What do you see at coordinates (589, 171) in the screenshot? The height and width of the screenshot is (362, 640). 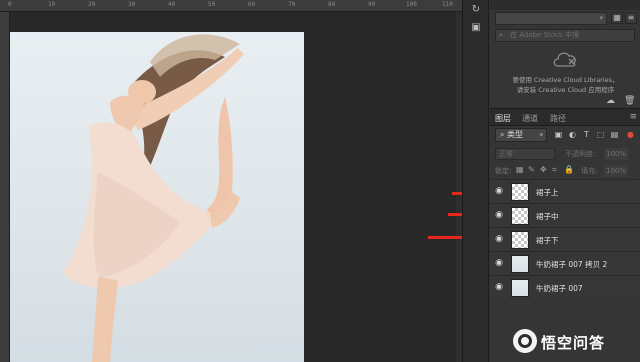 I see `fill-label: 填充:` at bounding box center [589, 171].